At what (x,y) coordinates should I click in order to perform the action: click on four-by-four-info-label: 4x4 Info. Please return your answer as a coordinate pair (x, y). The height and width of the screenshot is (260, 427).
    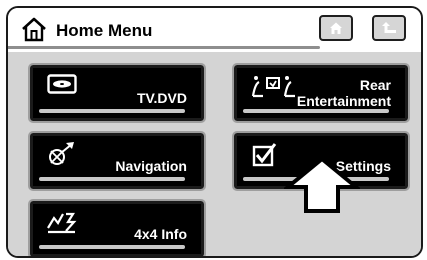
    Looking at the image, I should click on (160, 234).